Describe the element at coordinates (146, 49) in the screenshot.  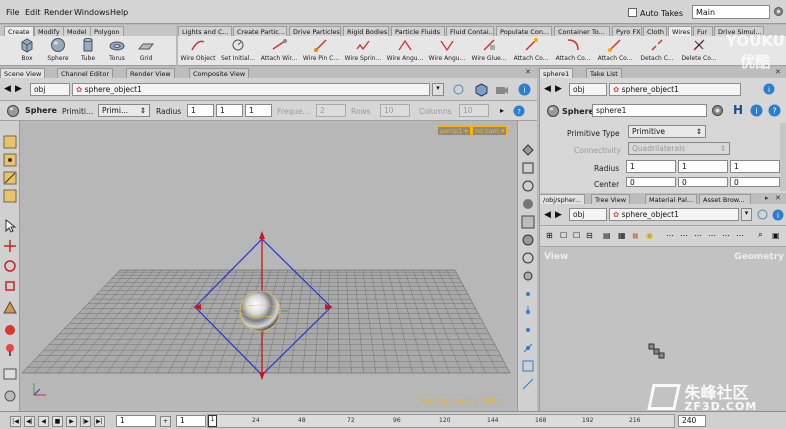
I see `grid-tool: Grid` at that location.